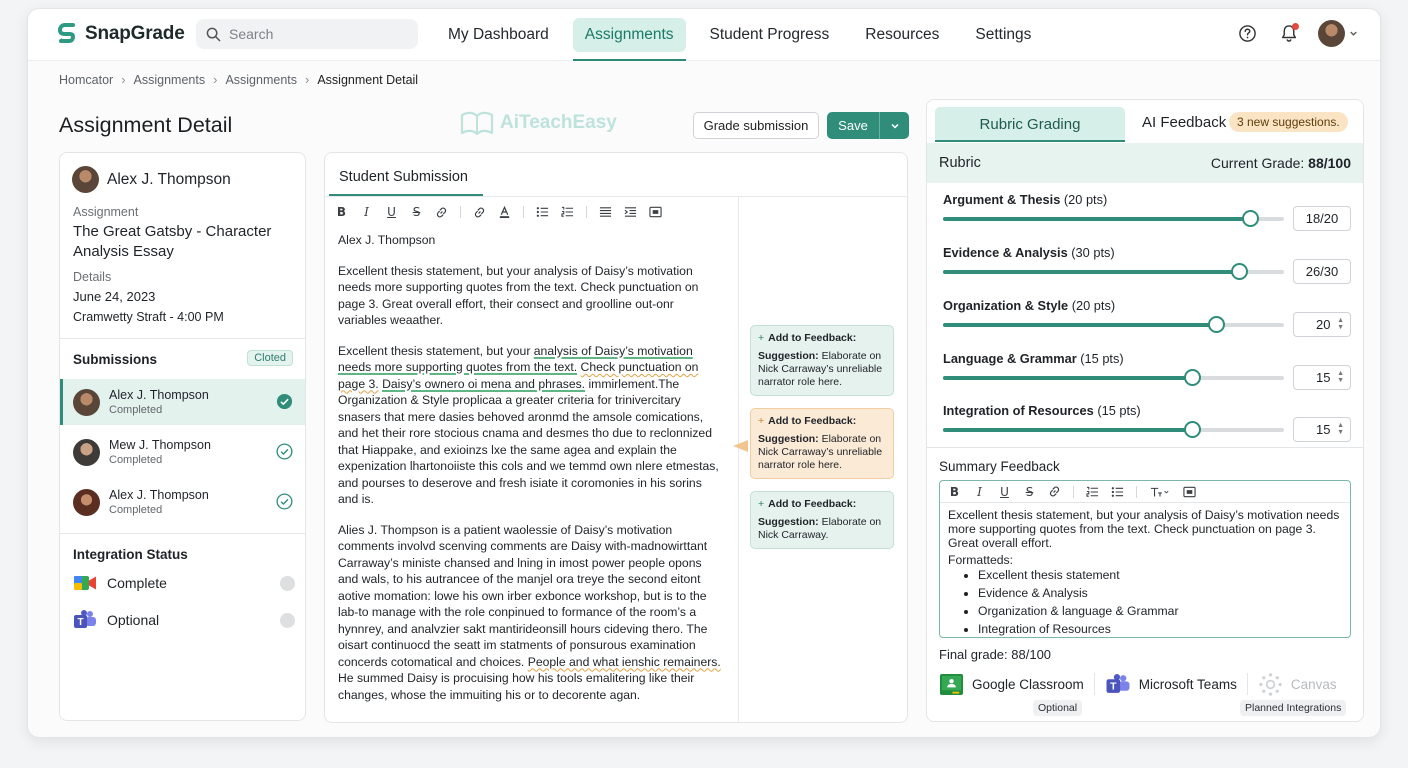 This screenshot has height=768, width=1408. I want to click on criterion-name: Argument & Thesis, so click(1002, 199).